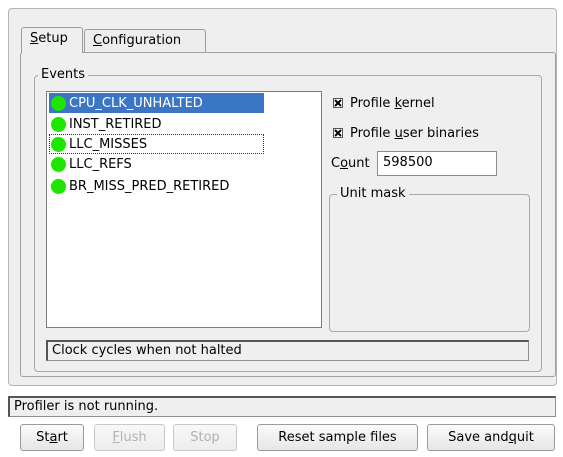  What do you see at coordinates (350, 163) in the screenshot?
I see `count-label: Count` at bounding box center [350, 163].